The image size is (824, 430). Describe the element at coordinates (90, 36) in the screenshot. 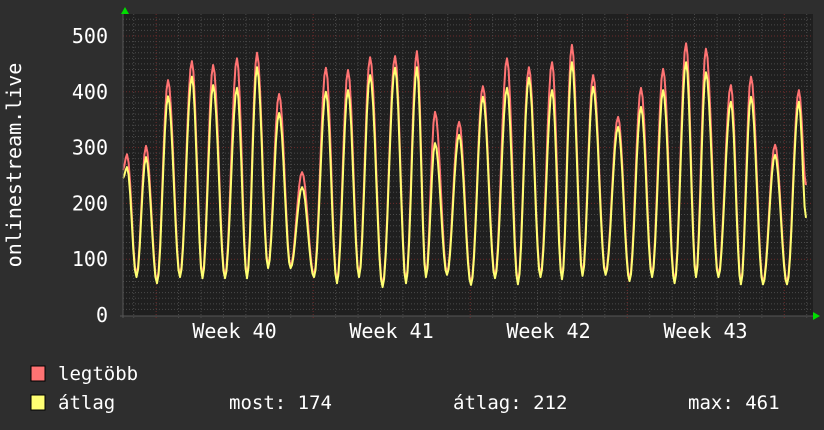

I see `y-tick-label: 500` at that location.